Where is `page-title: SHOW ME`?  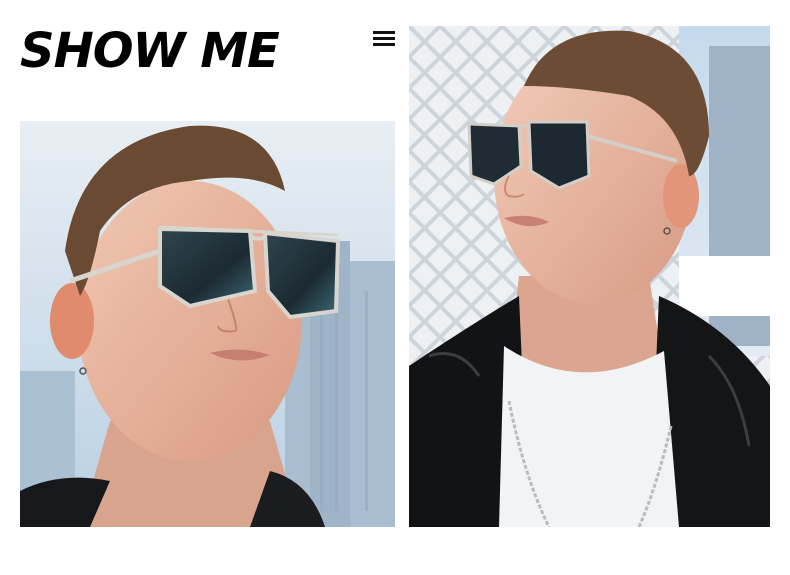
page-title: SHOW ME is located at coordinates (150, 51).